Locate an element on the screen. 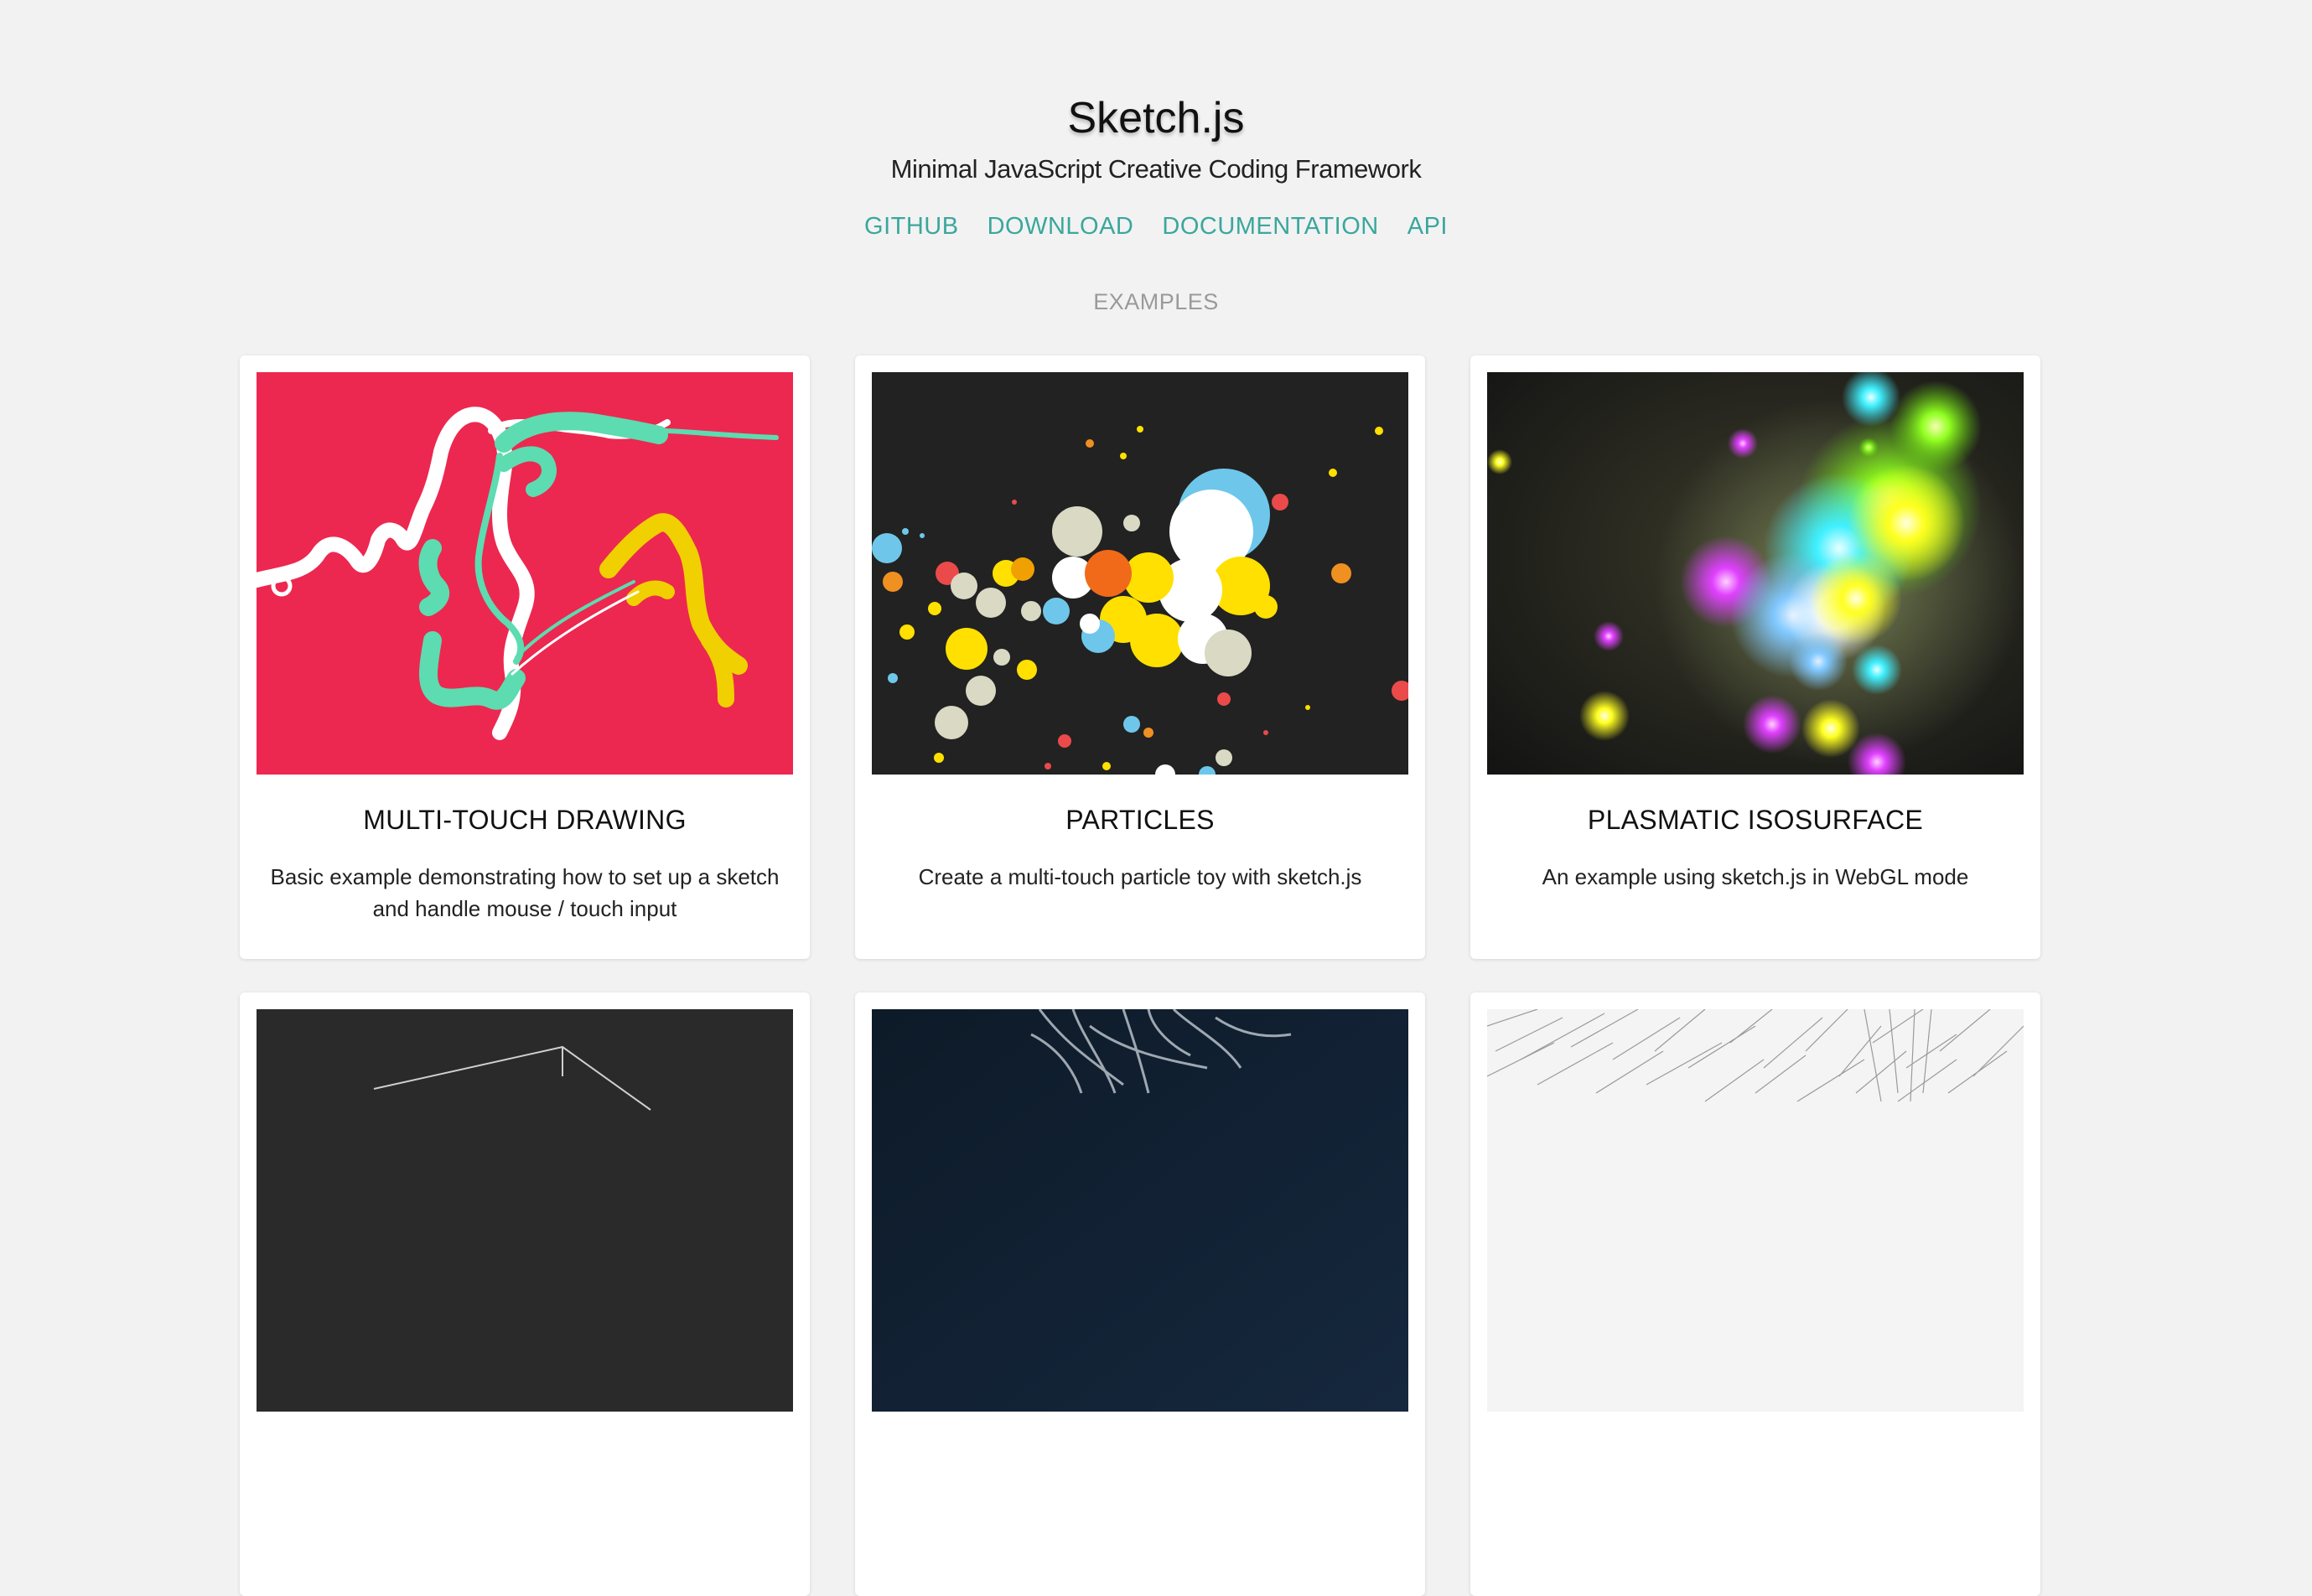 The width and height of the screenshot is (2312, 1596). tentacles-thumbnail is located at coordinates (1140, 1210).